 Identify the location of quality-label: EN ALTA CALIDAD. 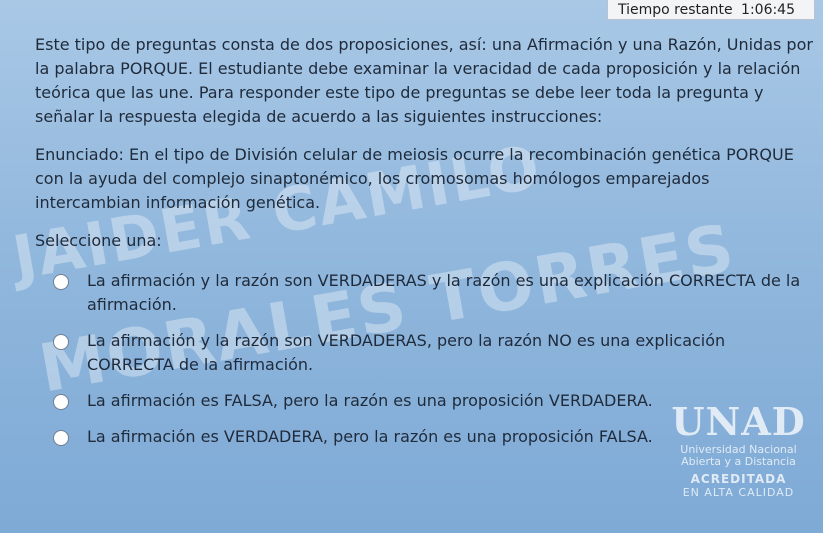
(738, 492).